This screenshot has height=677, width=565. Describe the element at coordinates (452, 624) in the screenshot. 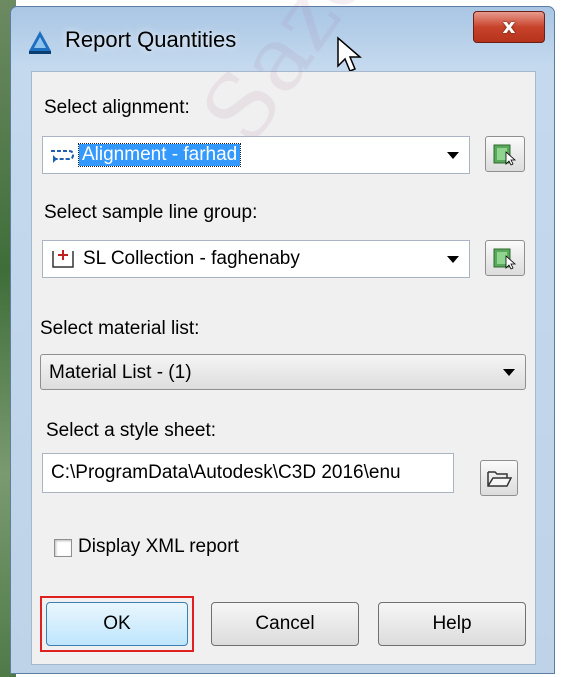

I see `help-button: Help` at that location.